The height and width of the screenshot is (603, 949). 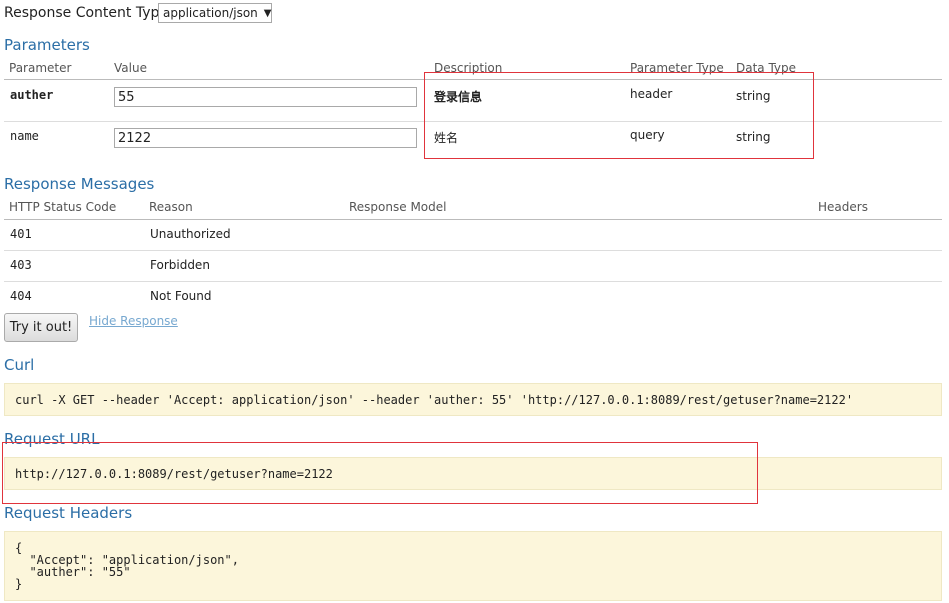 I want to click on request-headers-title: Request Headers, so click(x=68, y=513).